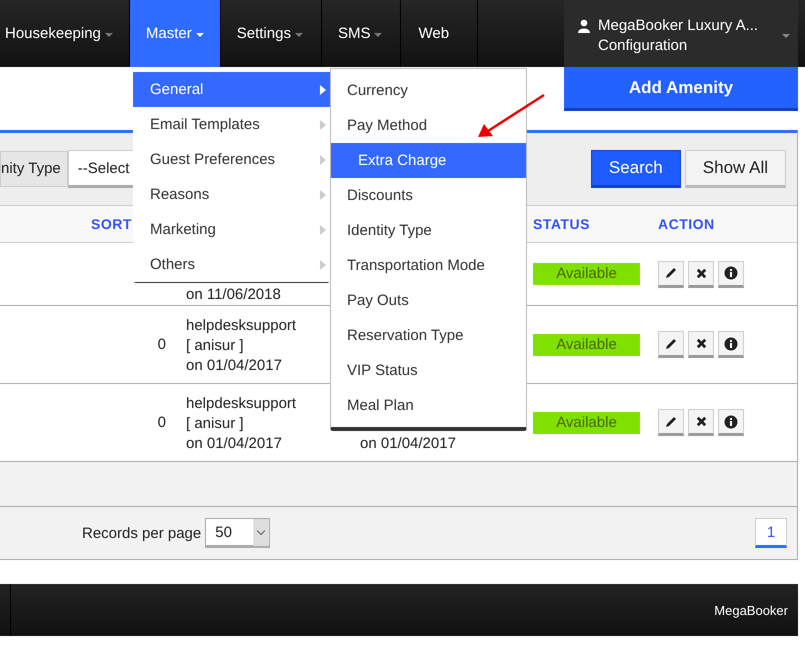 The image size is (805, 663). Describe the element at coordinates (511, 116) in the screenshot. I see `pointer-arrow` at that location.